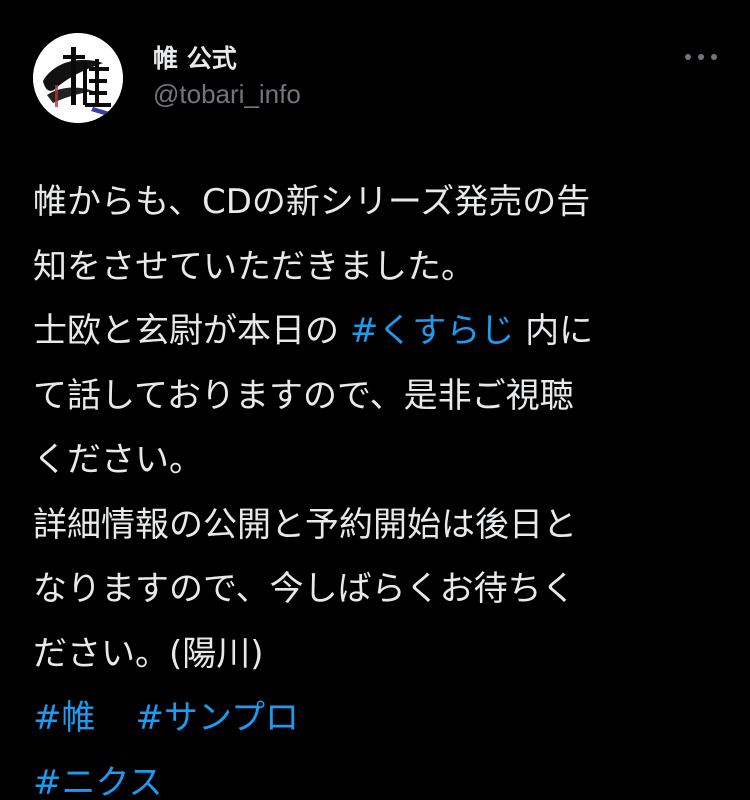  I want to click on avatar-logo-icon, so click(78, 78).